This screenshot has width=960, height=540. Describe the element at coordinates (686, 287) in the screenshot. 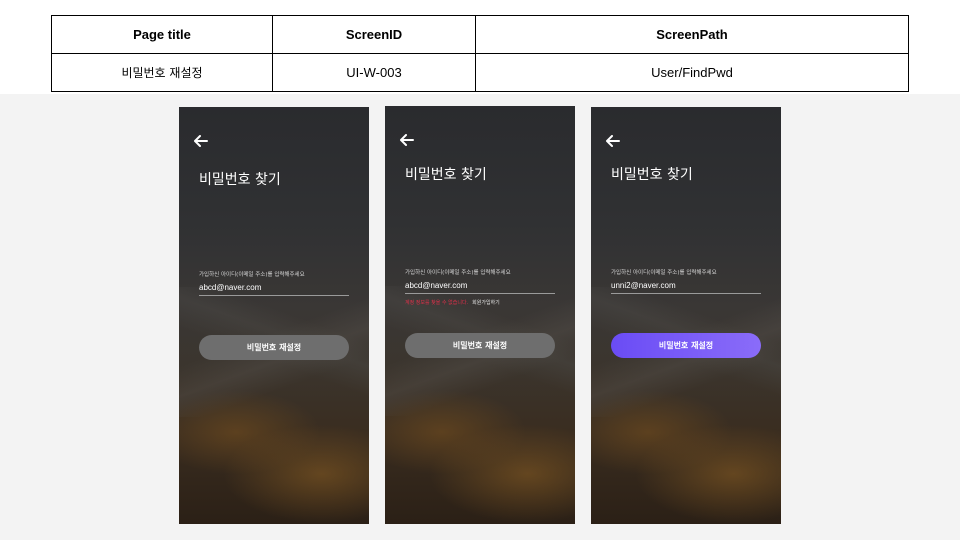

I see `email-field: unni2@naver.com` at that location.